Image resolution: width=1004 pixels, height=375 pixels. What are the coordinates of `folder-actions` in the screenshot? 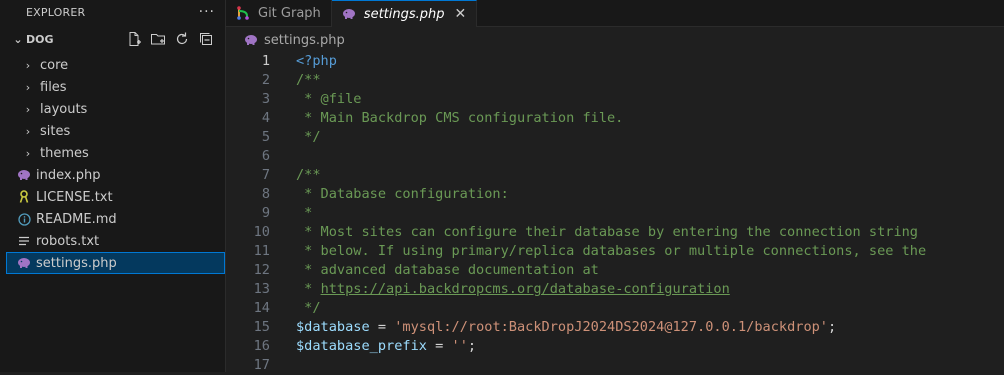 It's located at (175, 39).